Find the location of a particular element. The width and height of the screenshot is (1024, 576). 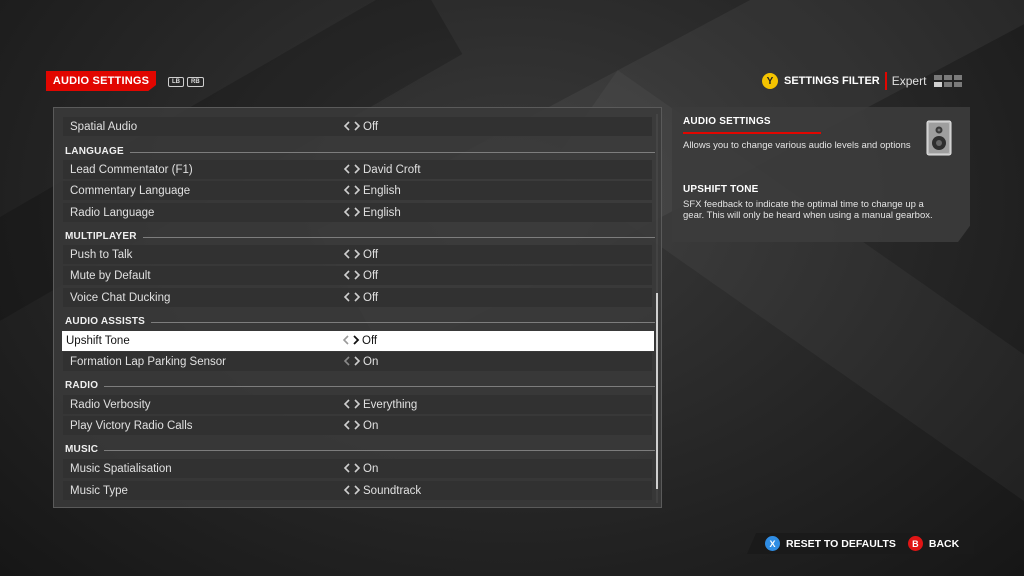

setting-label: Radio Language is located at coordinates (112, 212).